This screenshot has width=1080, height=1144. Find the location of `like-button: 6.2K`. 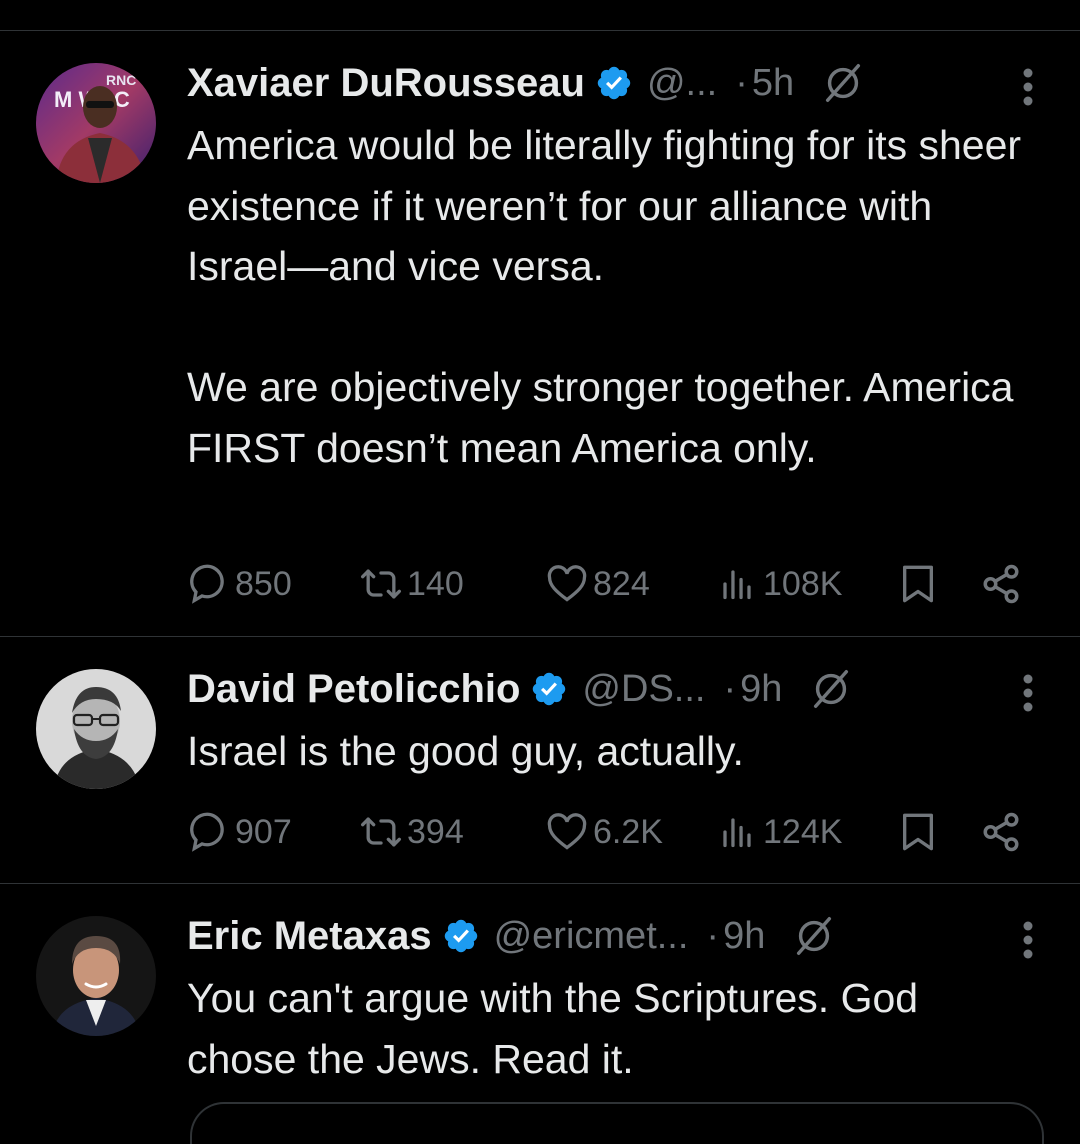

like-button: 6.2K is located at coordinates (604, 832).